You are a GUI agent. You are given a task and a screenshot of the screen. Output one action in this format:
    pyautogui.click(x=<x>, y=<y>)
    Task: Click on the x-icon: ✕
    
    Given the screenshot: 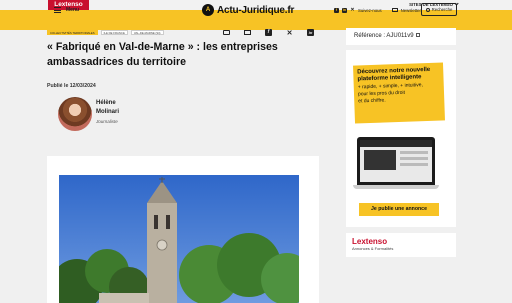 What is the action you would take?
    pyautogui.click(x=352, y=10)
    